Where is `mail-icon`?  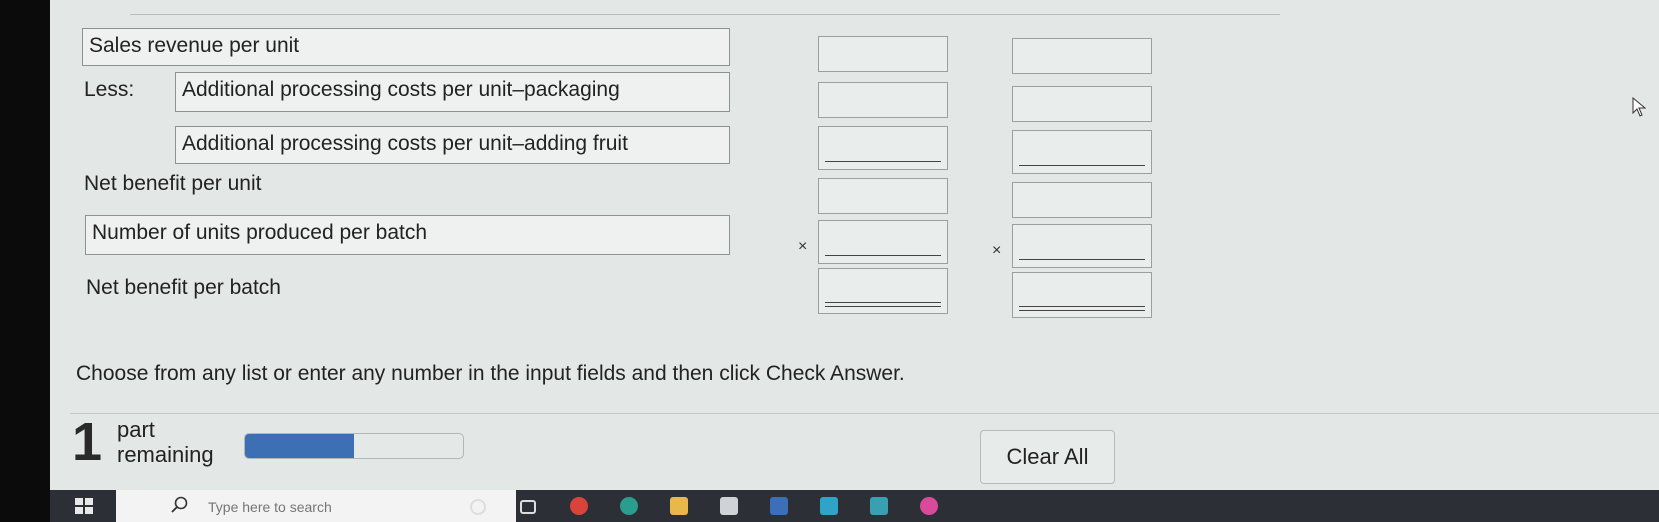
mail-icon is located at coordinates (779, 506).